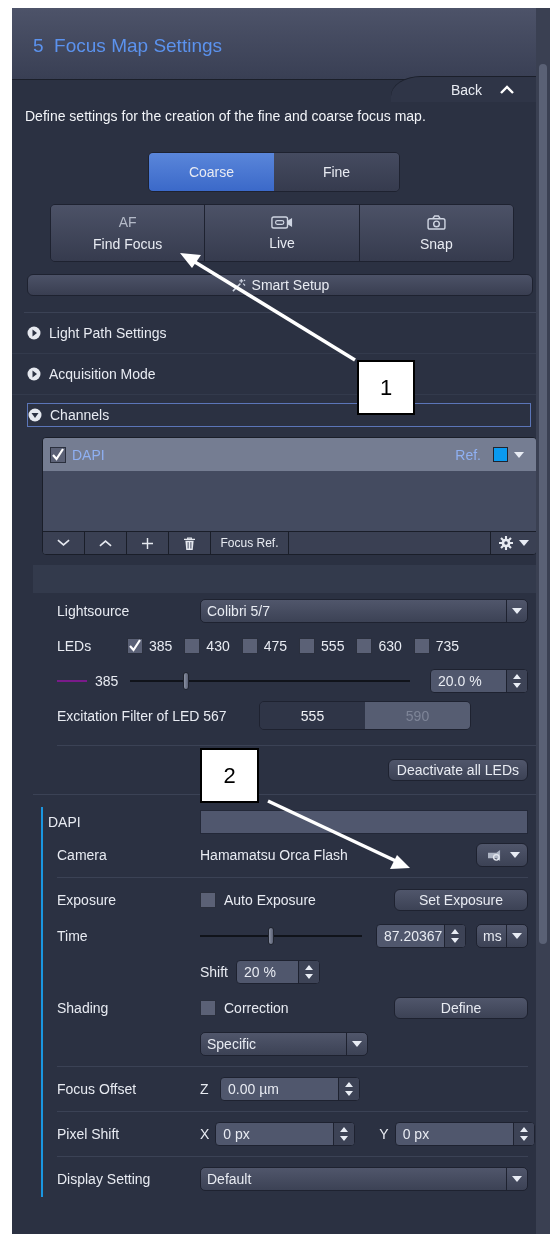 The width and height of the screenshot is (553, 1234). I want to click on set-exposure-button: Set Exposure, so click(461, 900).